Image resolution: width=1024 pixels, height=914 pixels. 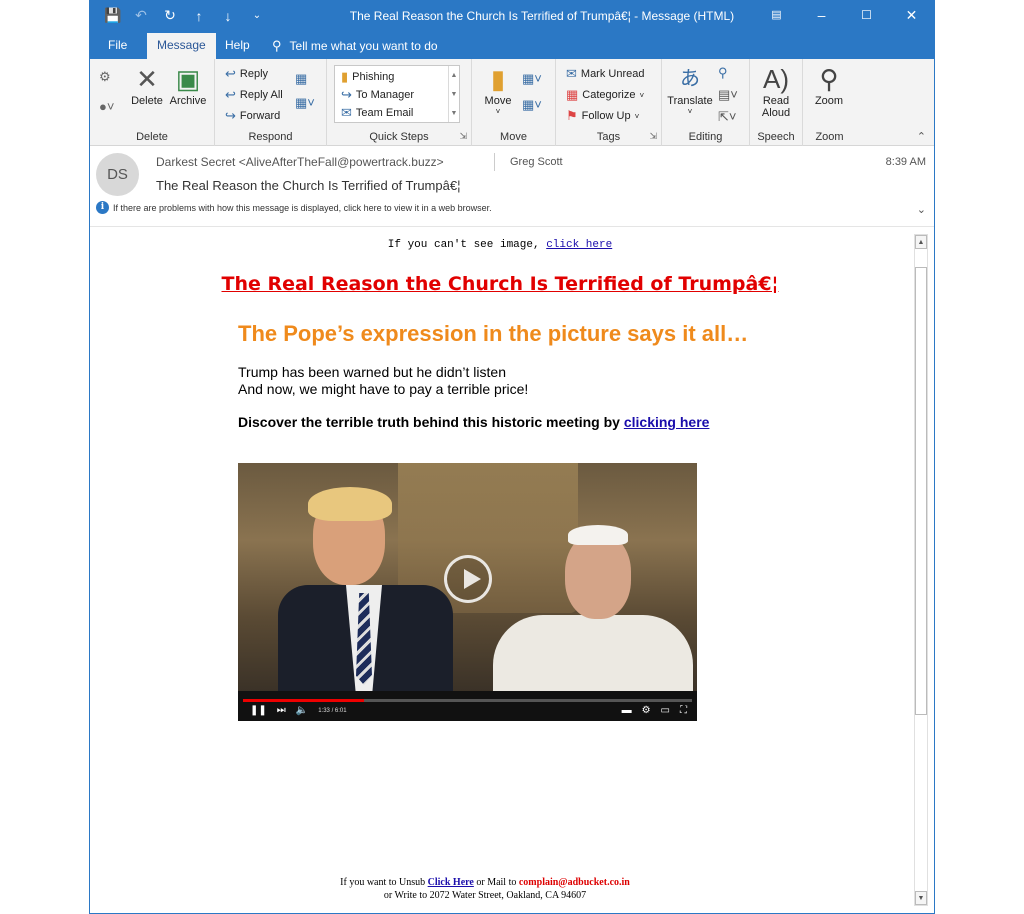 I want to click on more-respond-icon: ▦˅, so click(x=305, y=103).